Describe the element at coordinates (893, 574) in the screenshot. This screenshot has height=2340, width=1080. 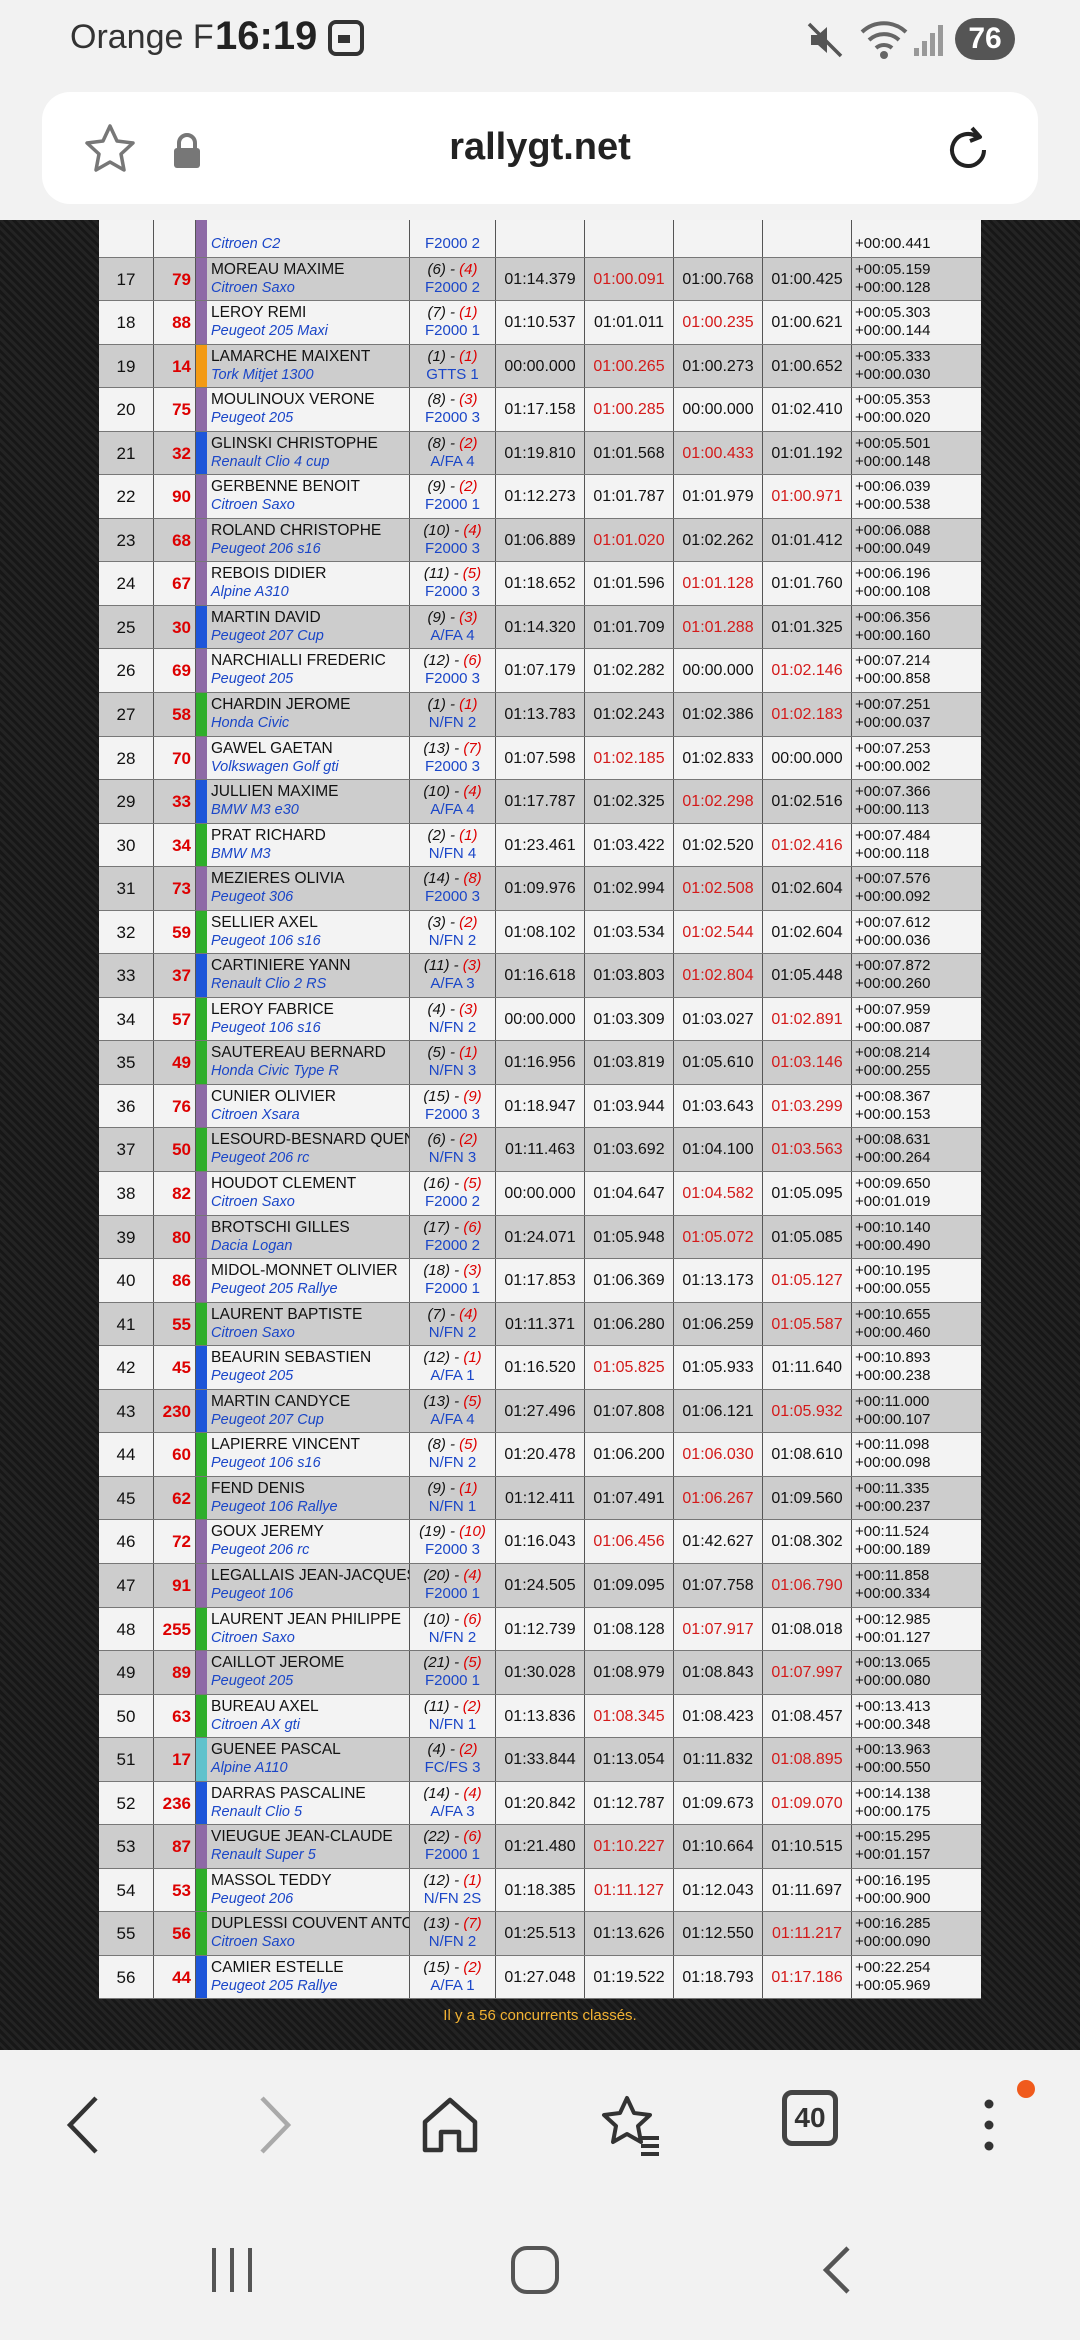
I see `gap-leader: +00:06.196` at that location.